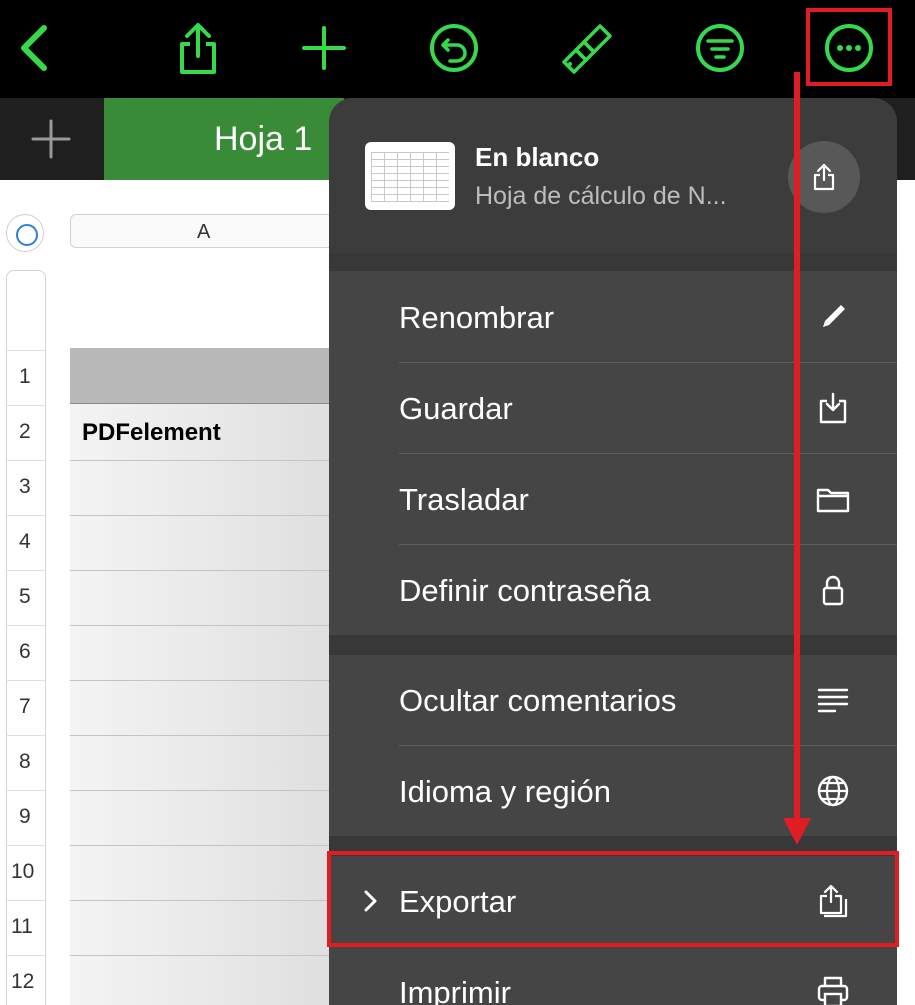 The image size is (915, 1005). I want to click on row-header: 5, so click(26, 597).